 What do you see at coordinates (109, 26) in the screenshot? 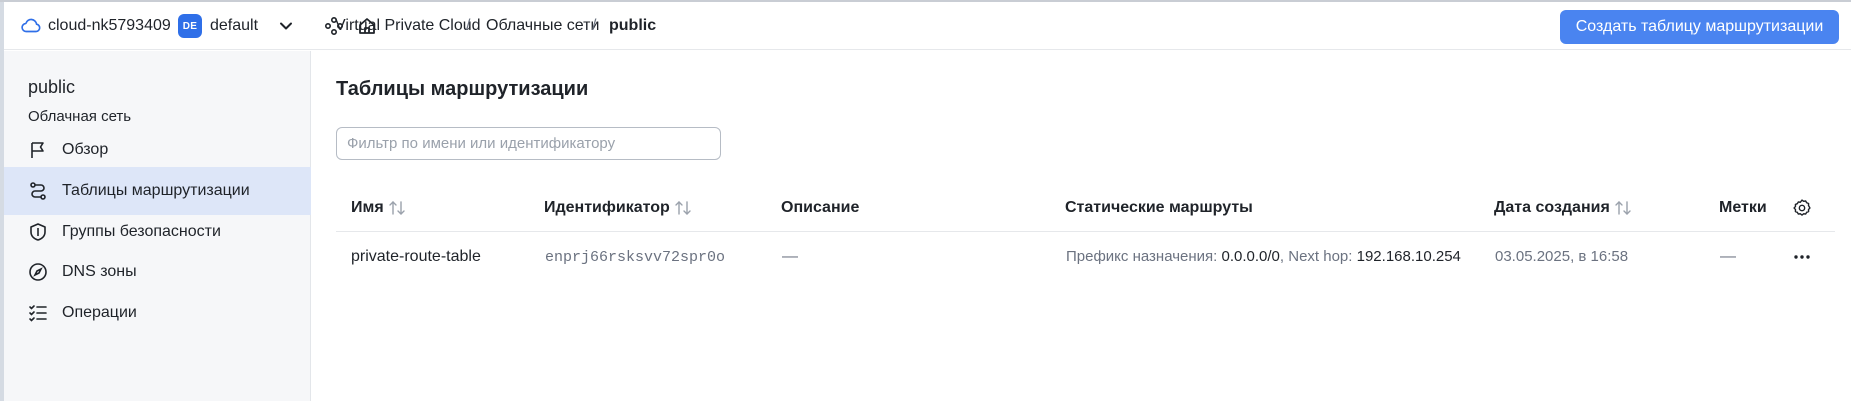
I see `cloud-name: cloud-nk5793409` at bounding box center [109, 26].